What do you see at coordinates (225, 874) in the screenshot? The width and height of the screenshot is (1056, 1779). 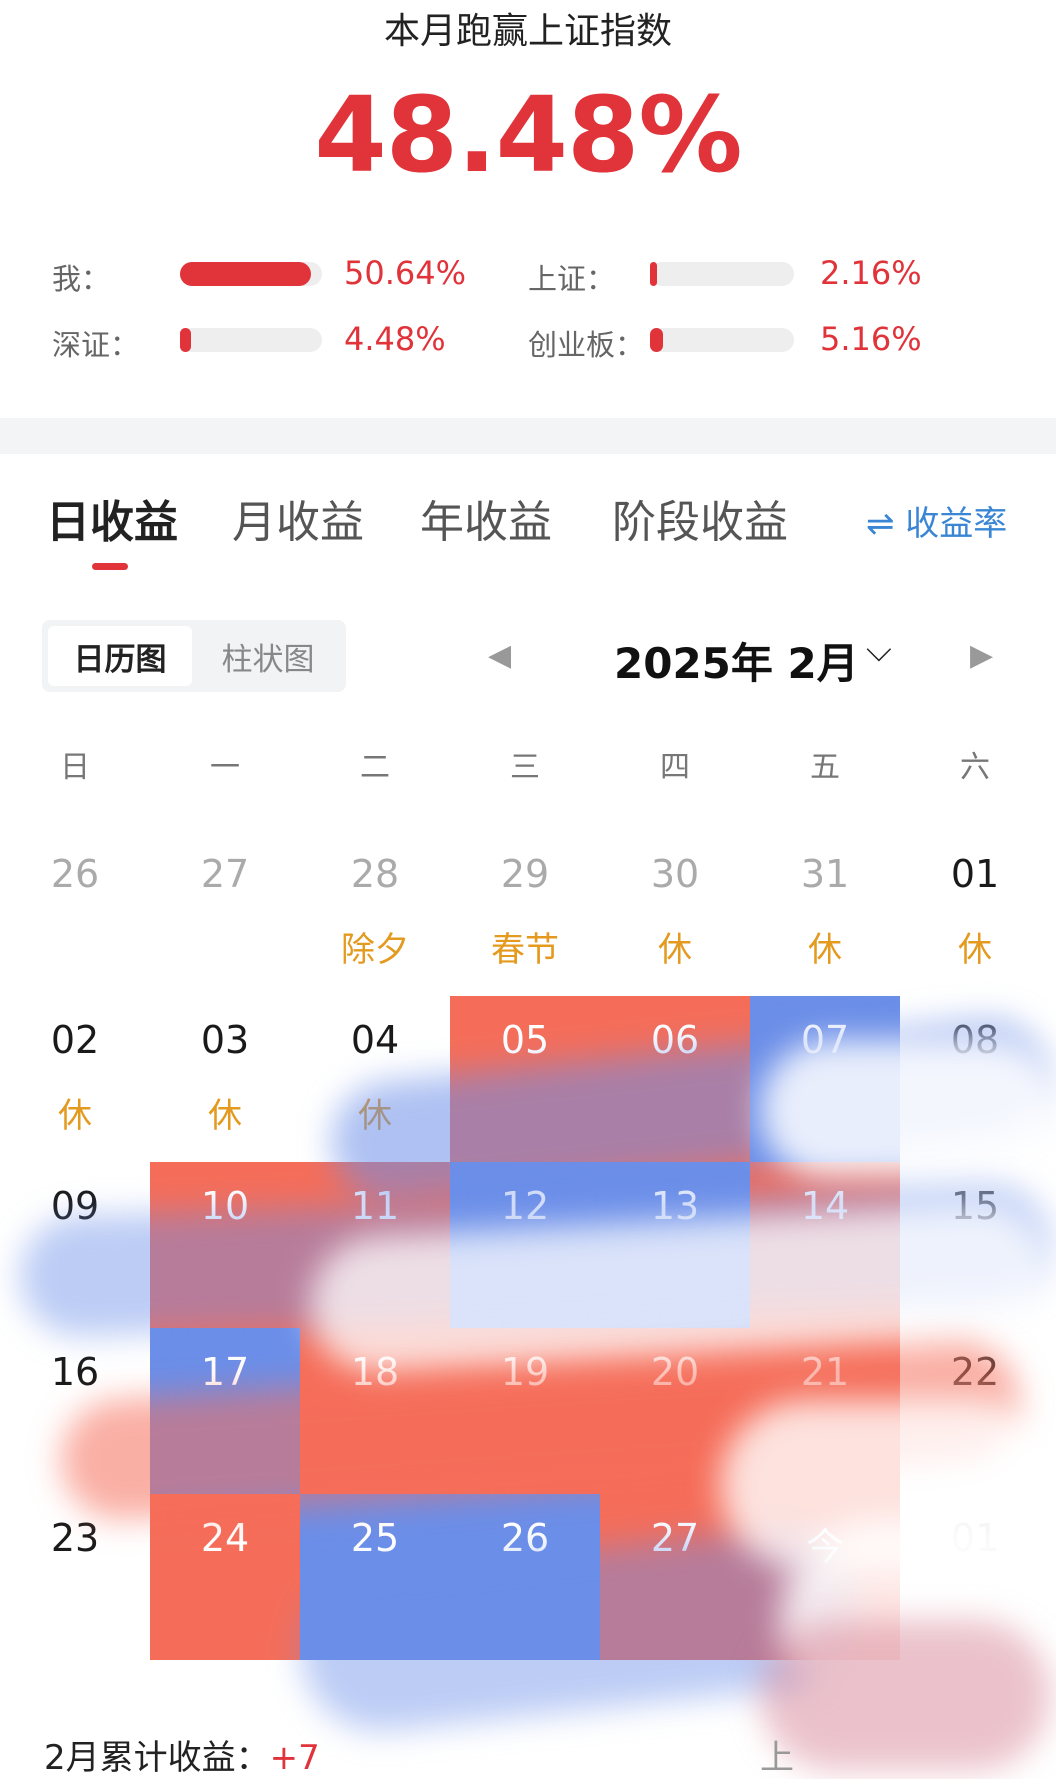 I see `day-number: 27` at bounding box center [225, 874].